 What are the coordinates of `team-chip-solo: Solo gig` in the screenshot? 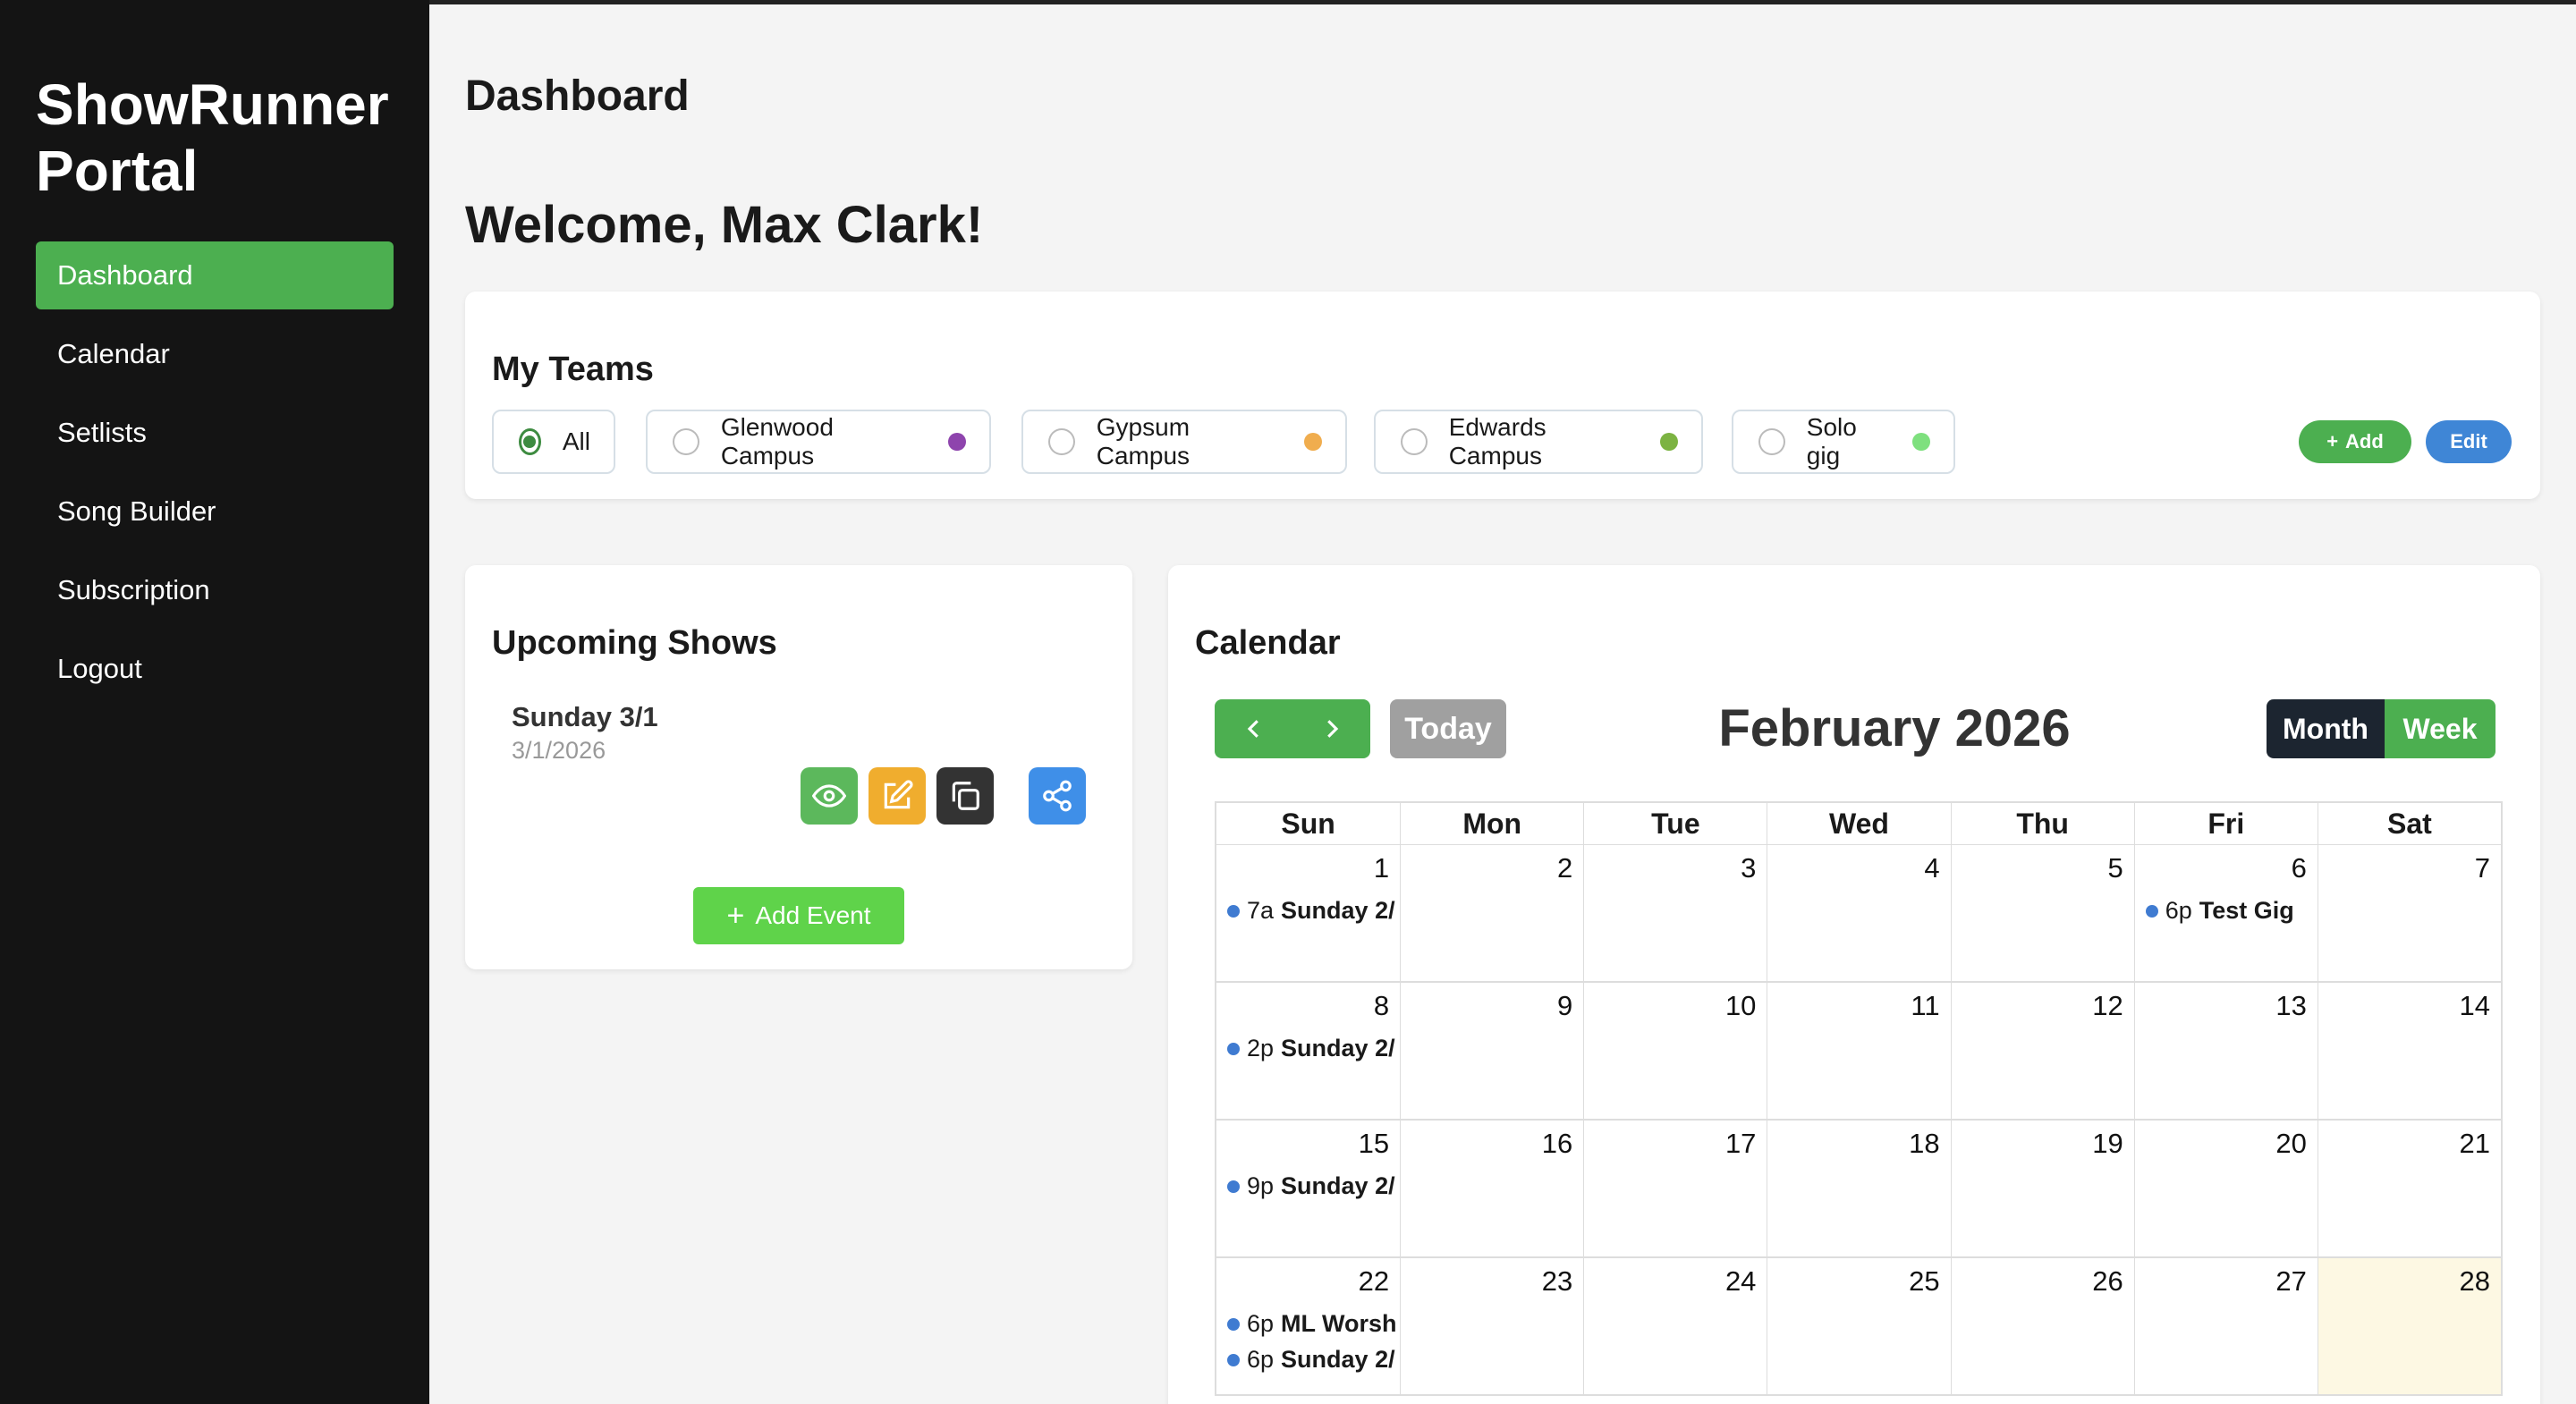 It's located at (1843, 442).